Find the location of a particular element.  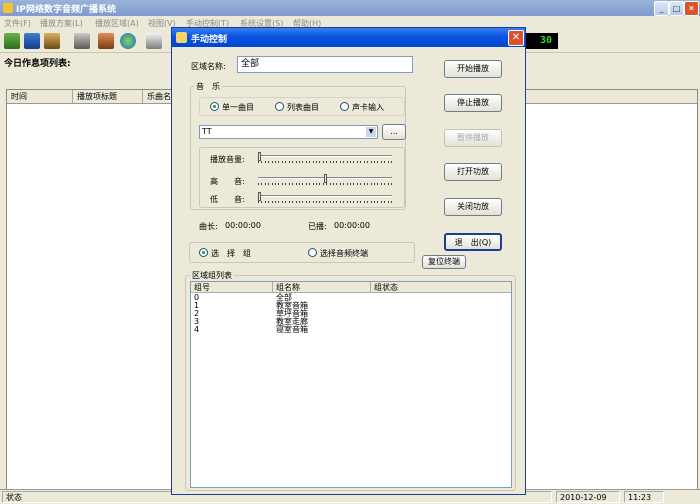

column-time: 时间 is located at coordinates (40, 96).